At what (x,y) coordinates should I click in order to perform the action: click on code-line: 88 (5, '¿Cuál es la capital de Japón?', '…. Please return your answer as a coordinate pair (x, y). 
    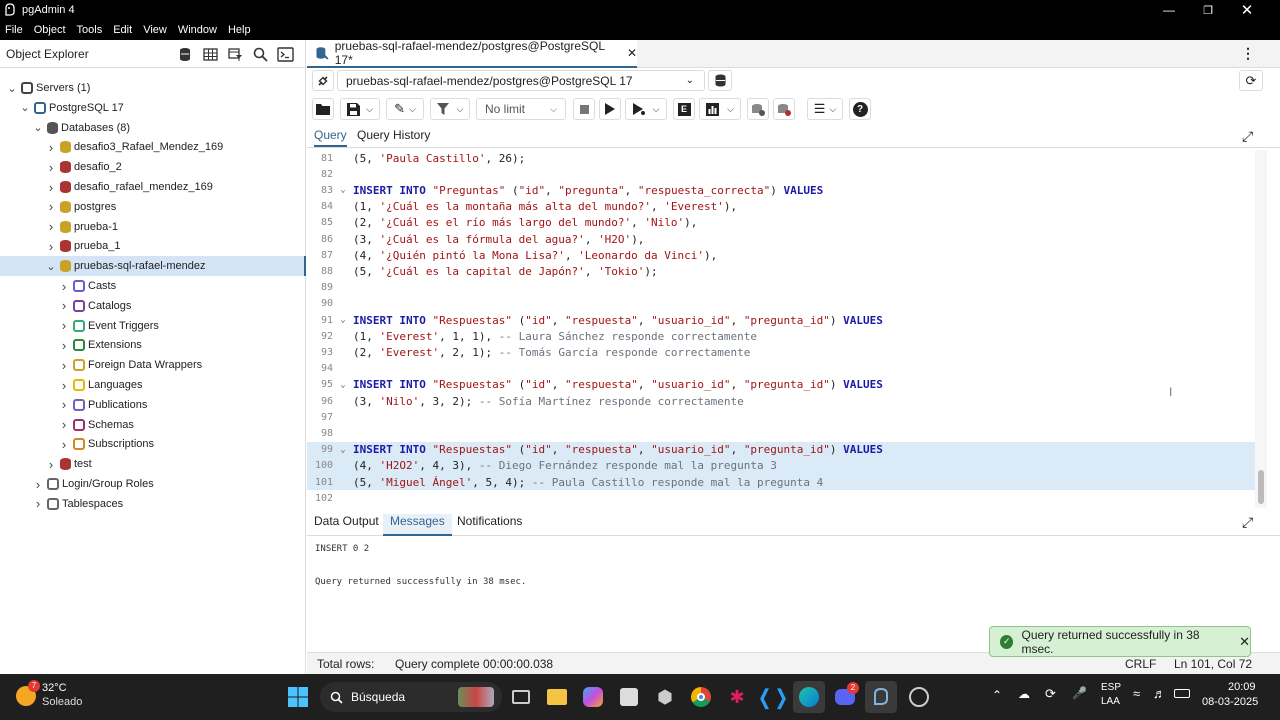
    Looking at the image, I should click on (781, 271).